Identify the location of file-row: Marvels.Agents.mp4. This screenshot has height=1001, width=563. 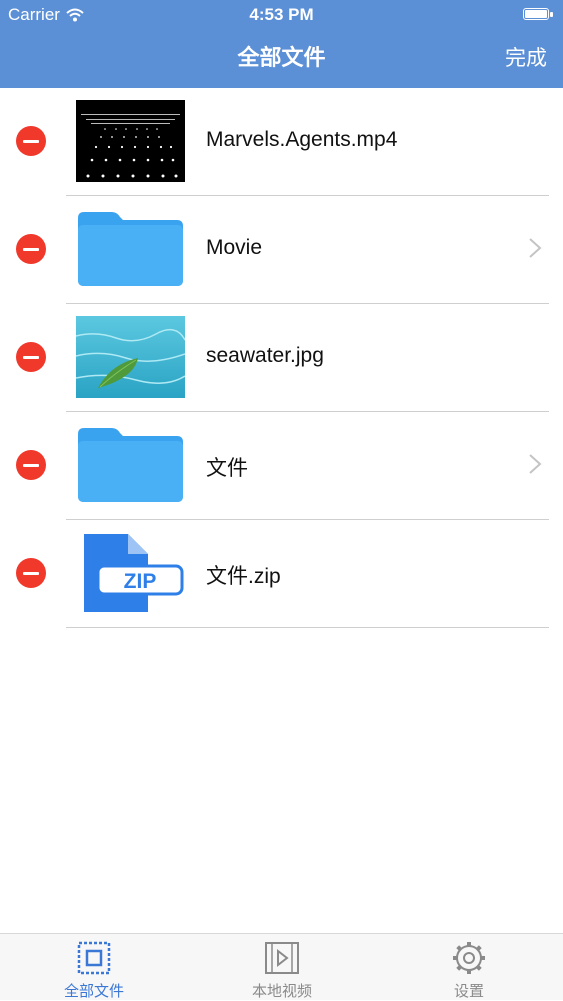
(281, 142).